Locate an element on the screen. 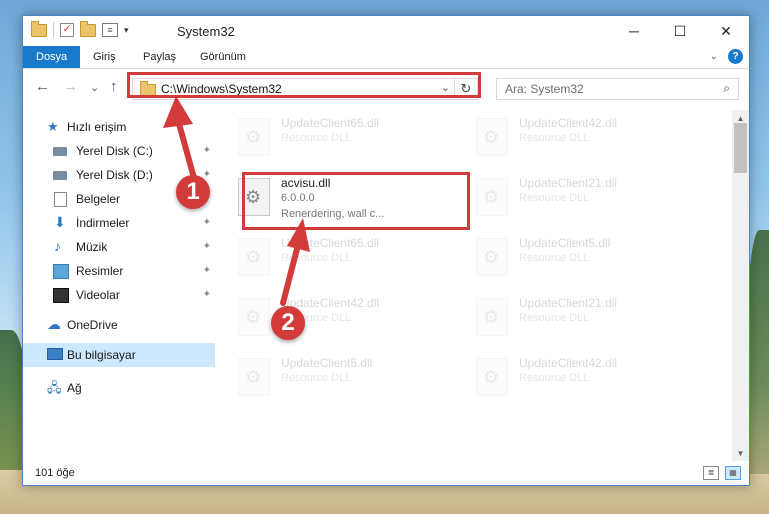 Image resolution: width=769 pixels, height=514 pixels. minimize-button: ─ is located at coordinates (634, 31).